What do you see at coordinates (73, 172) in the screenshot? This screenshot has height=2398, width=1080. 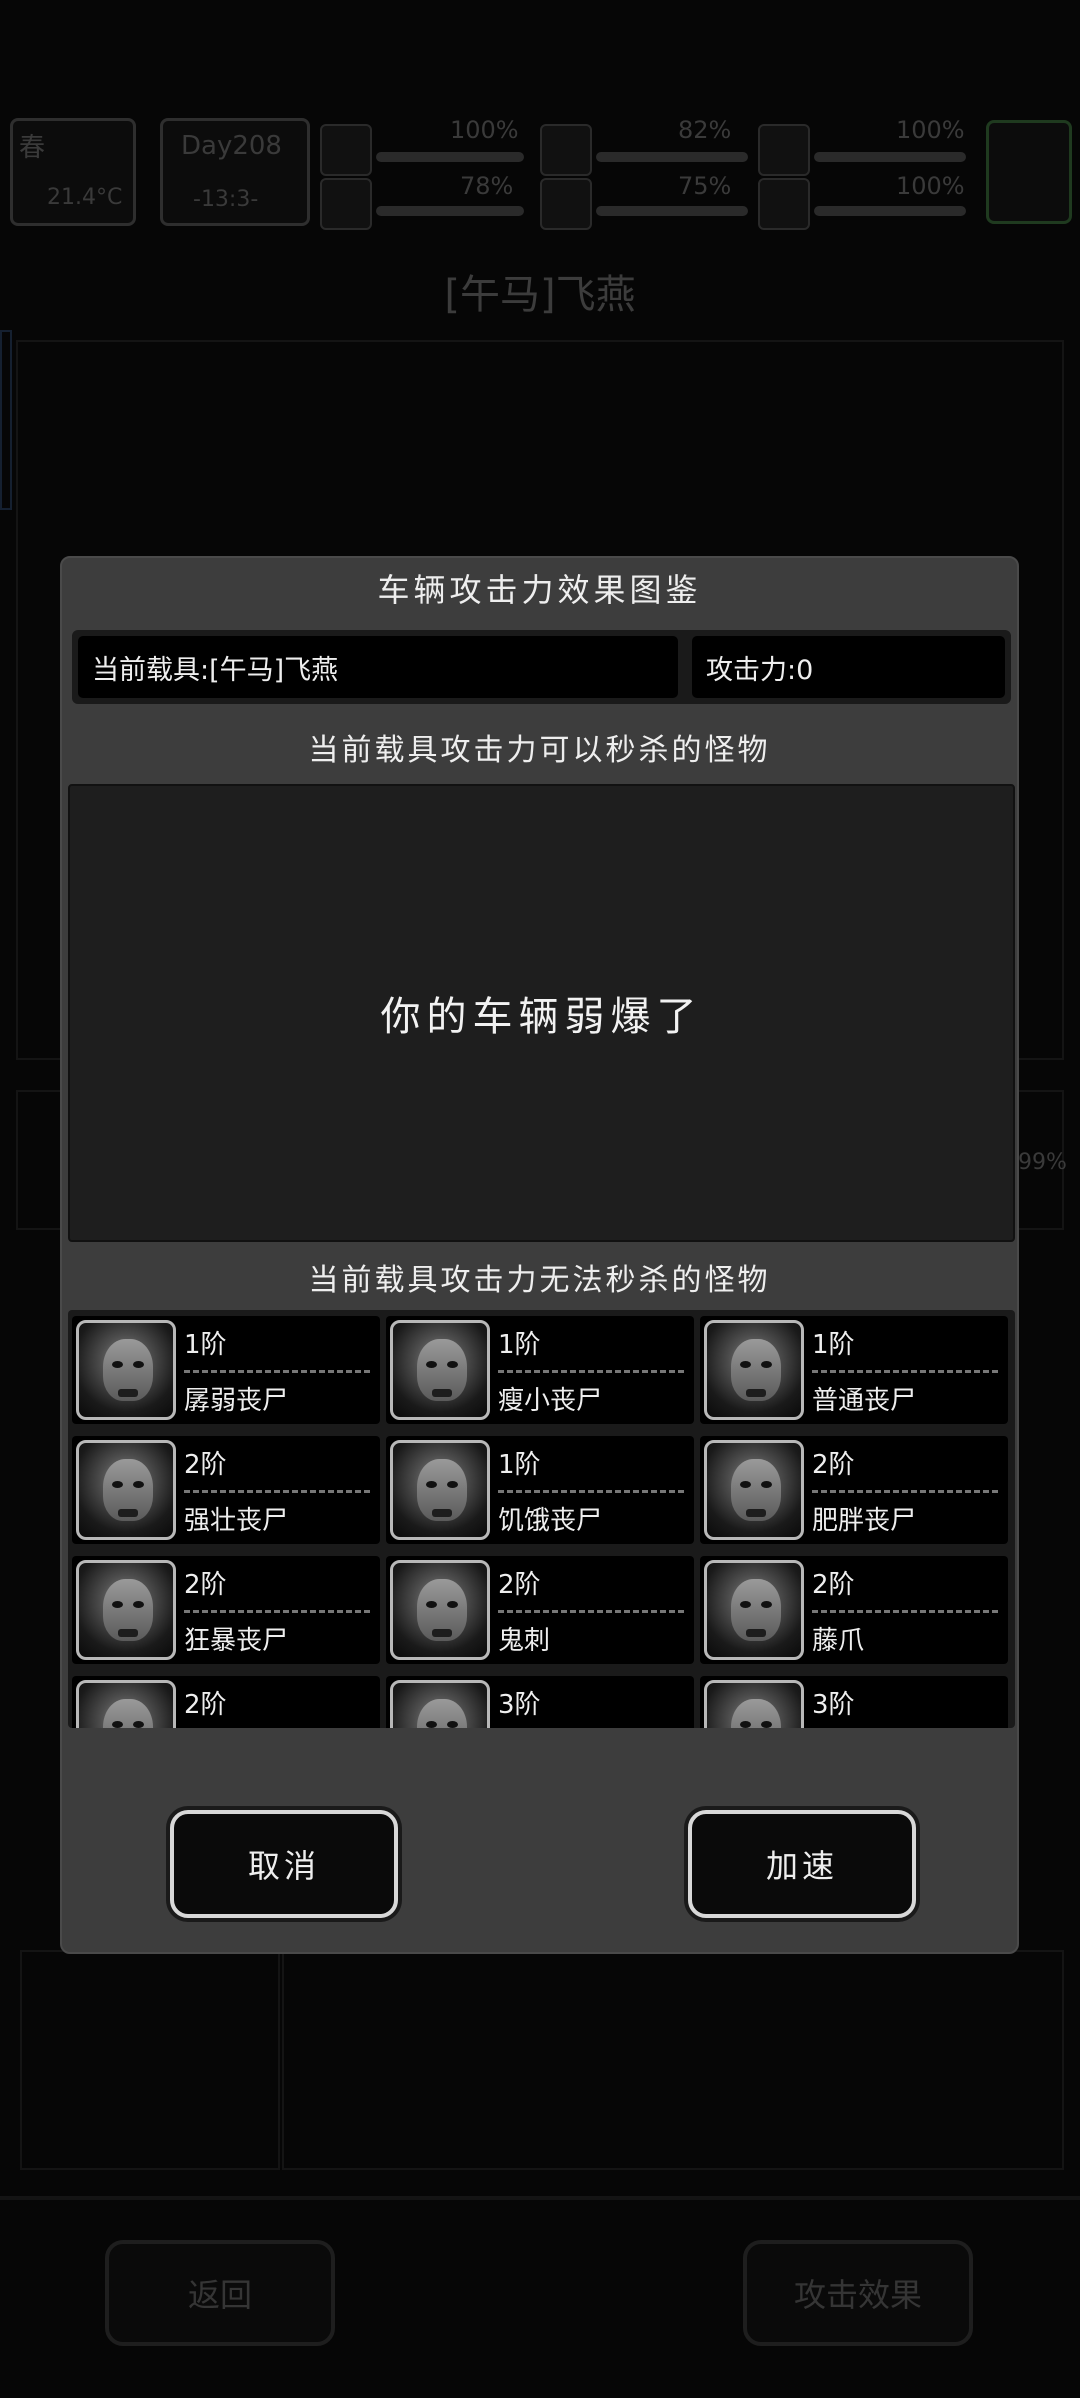 I see `season-panel: 春 21.4°C` at bounding box center [73, 172].